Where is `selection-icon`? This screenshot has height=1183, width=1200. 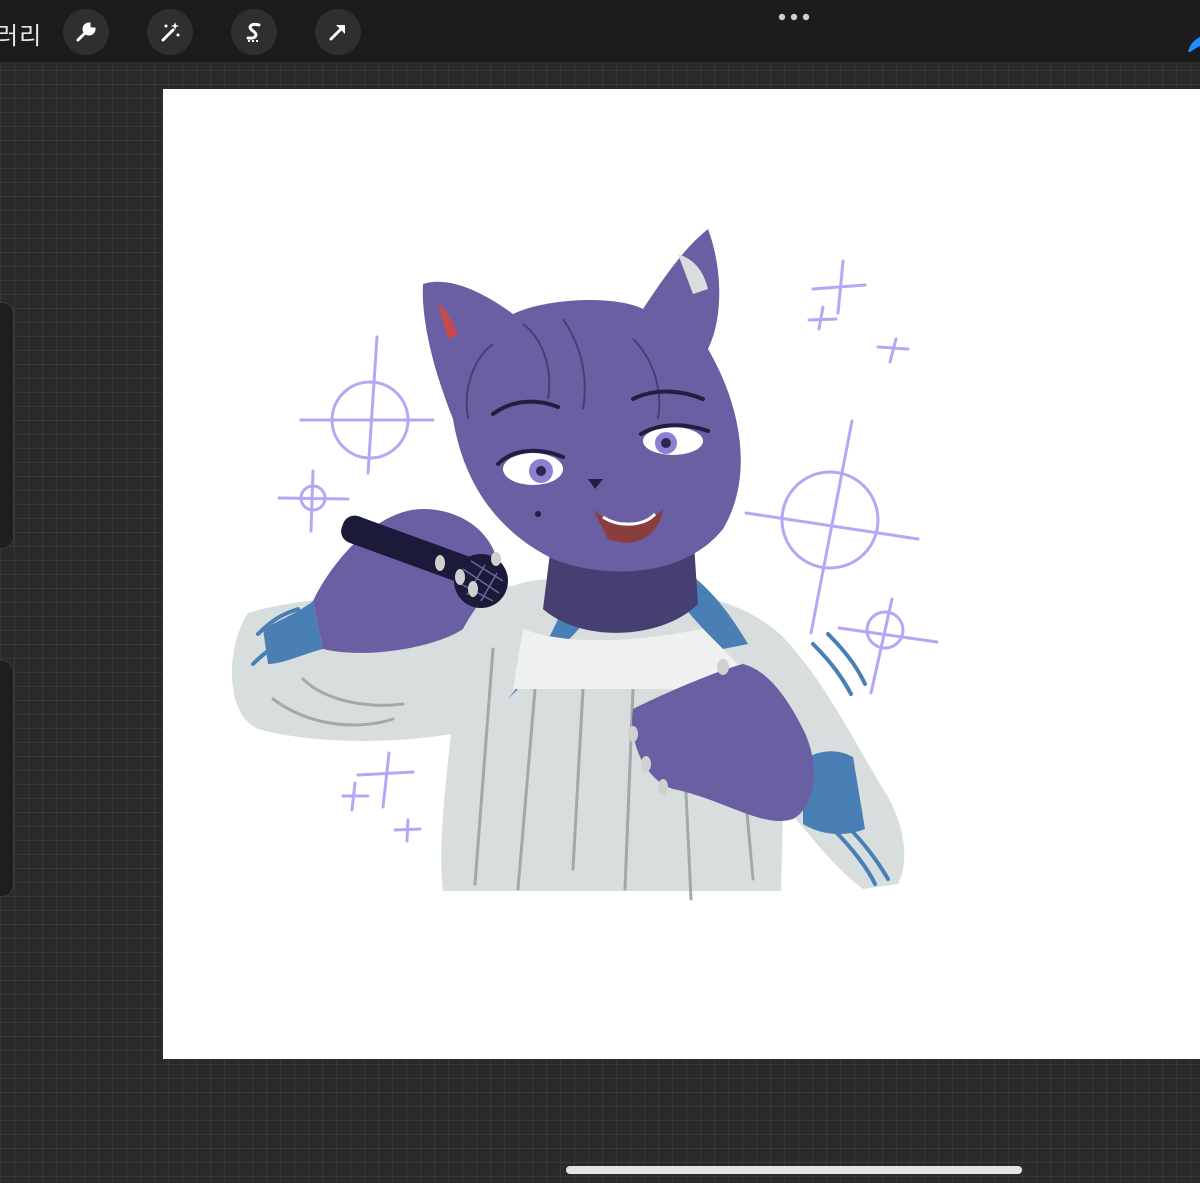
selection-icon is located at coordinates (254, 32).